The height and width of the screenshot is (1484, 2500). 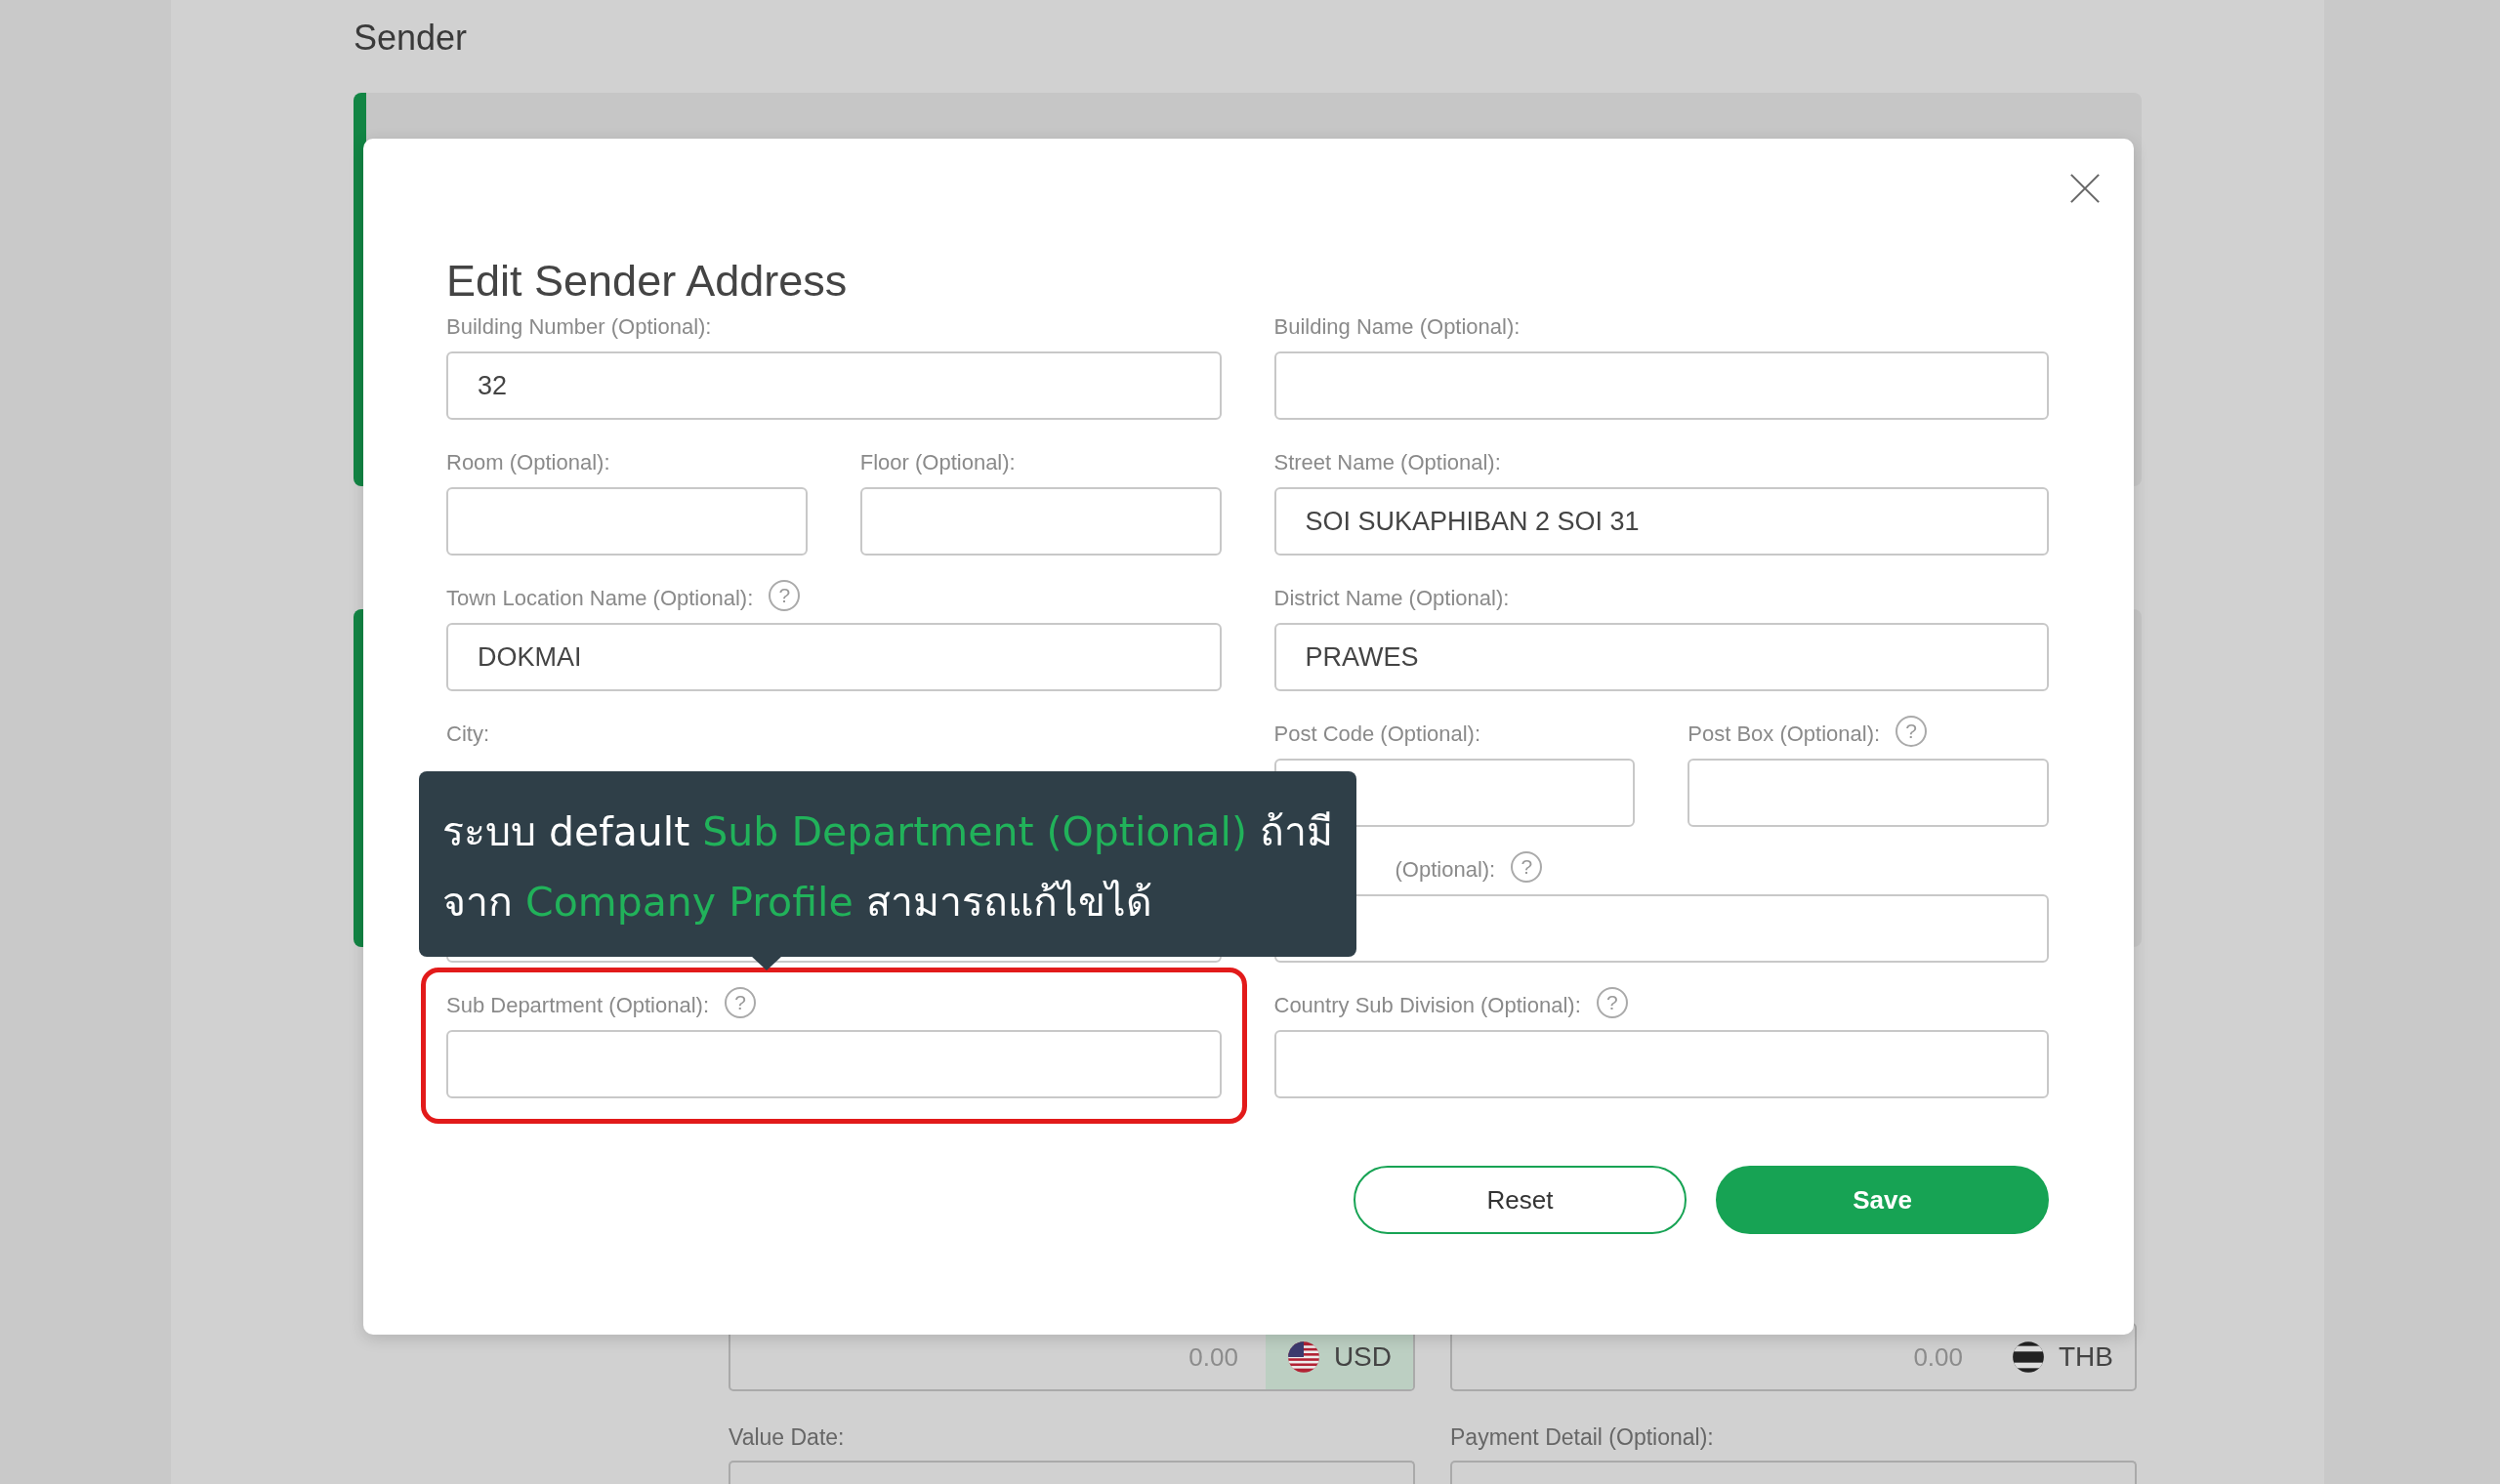 What do you see at coordinates (1397, 327) in the screenshot?
I see `field-label: Building Name (Optional):` at bounding box center [1397, 327].